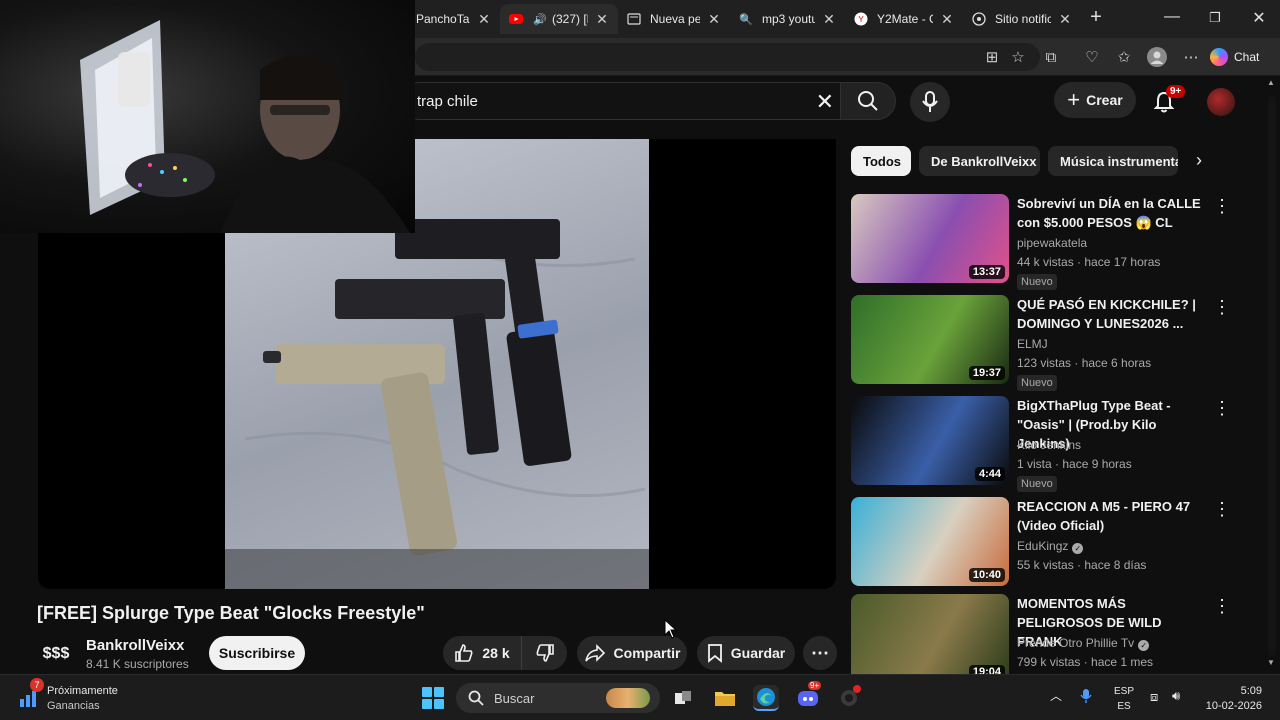 This screenshot has height=720, width=1280. What do you see at coordinates (540, 19) in the screenshot?
I see `speaker-icon: 🔊` at bounding box center [540, 19].